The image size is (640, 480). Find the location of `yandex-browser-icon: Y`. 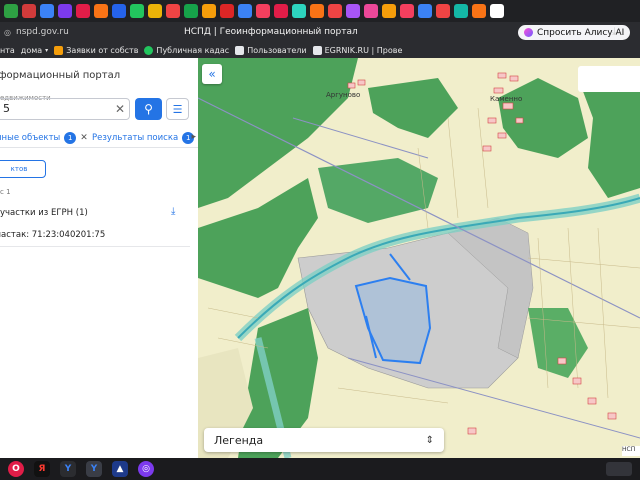

yandex-browser-icon: Y is located at coordinates (68, 469).